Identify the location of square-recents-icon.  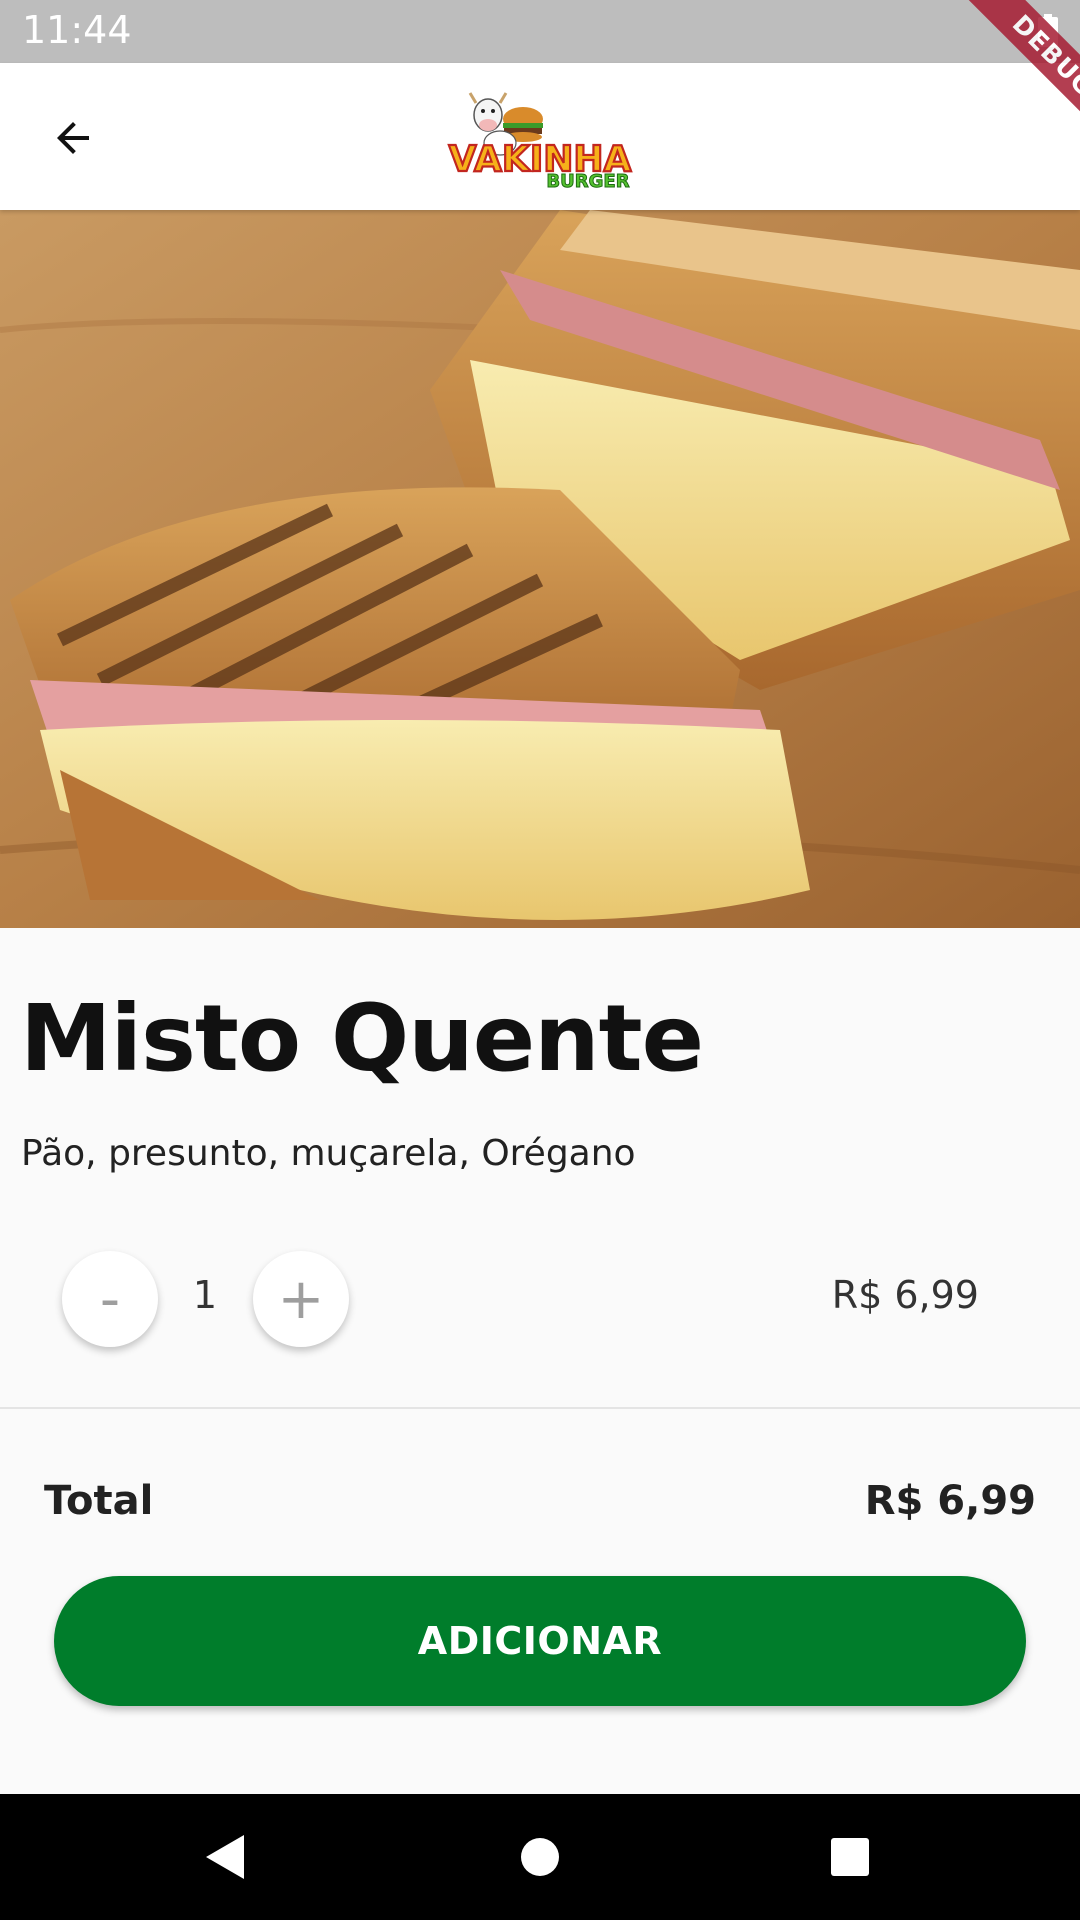
(850, 1857).